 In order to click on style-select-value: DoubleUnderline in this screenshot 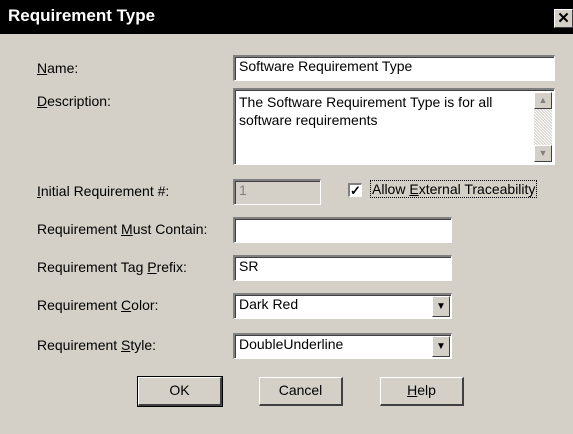, I will do `click(291, 344)`.